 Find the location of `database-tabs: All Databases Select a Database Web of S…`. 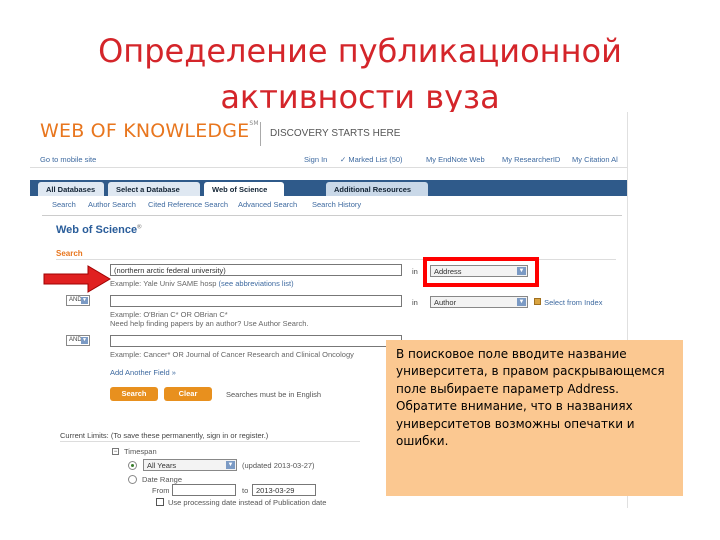

database-tabs: All Databases Select a Database Web of S… is located at coordinates (328, 188).